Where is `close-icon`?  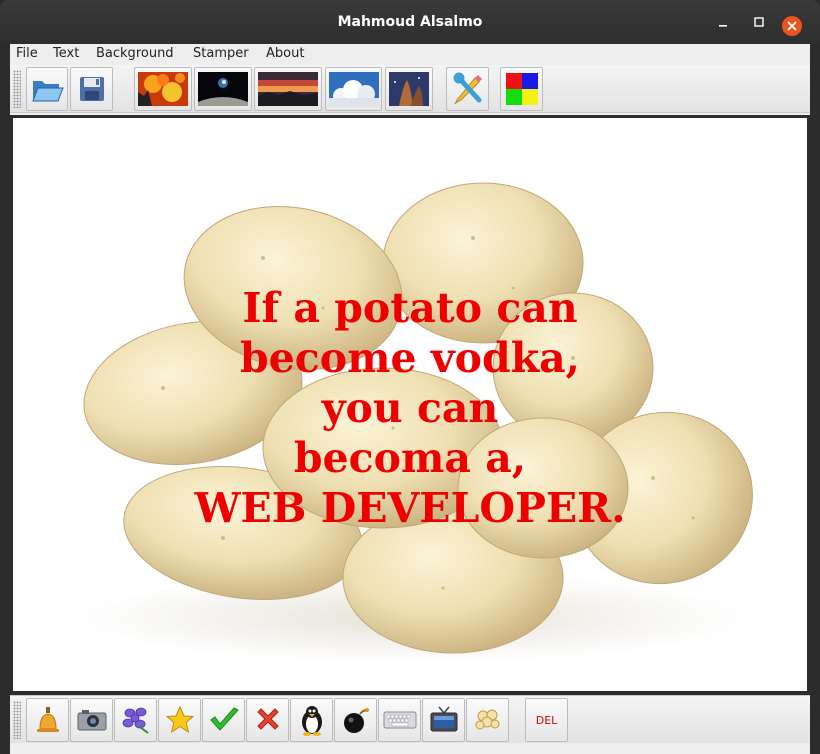
close-icon is located at coordinates (792, 26).